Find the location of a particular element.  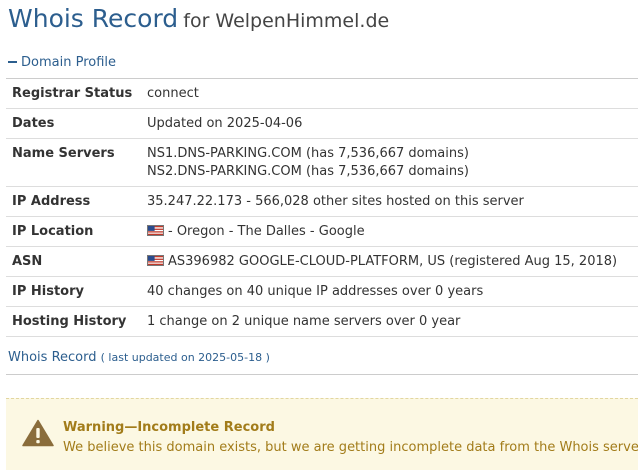

row-label: IP Location is located at coordinates (53, 231).